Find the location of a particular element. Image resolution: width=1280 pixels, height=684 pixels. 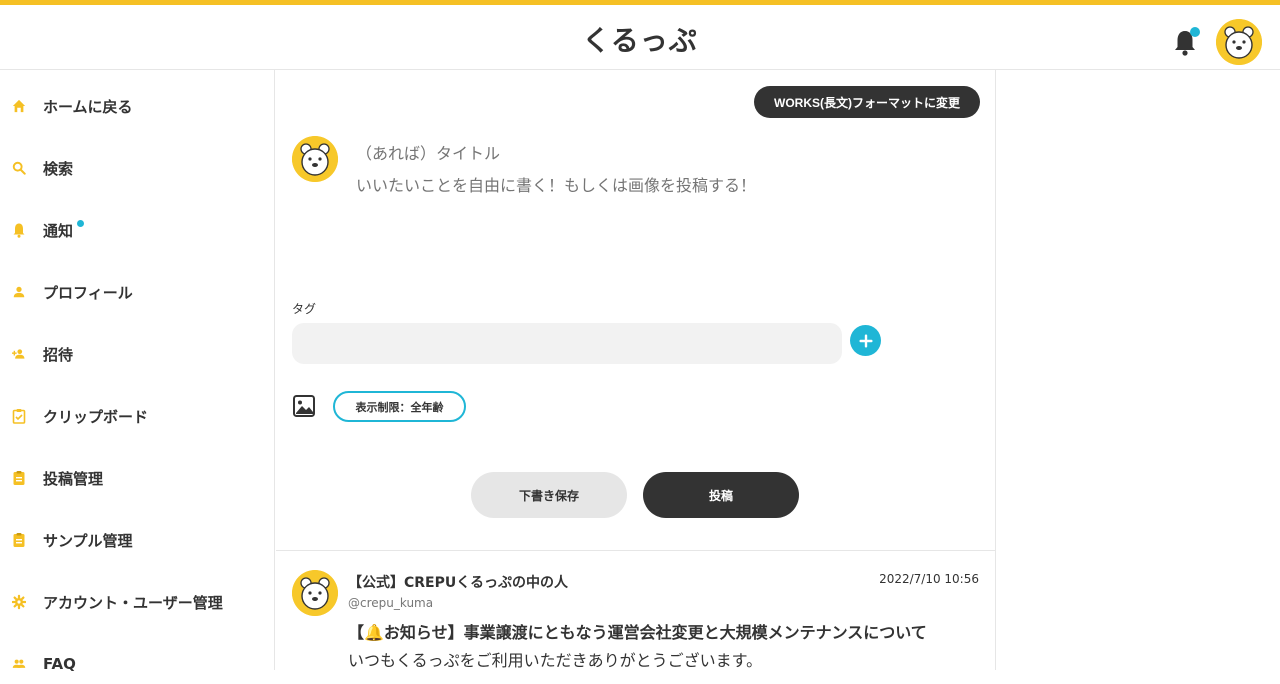

post-body: いつもくるっぷをご利用いただきありがとうございます。 is located at coordinates (555, 659).